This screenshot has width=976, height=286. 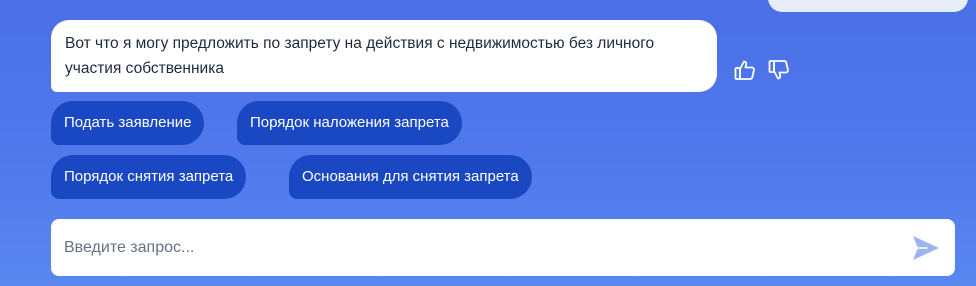 I want to click on suggestion-chip-grounds-for-lifting: Основания для снятия запрета, so click(x=410, y=177).